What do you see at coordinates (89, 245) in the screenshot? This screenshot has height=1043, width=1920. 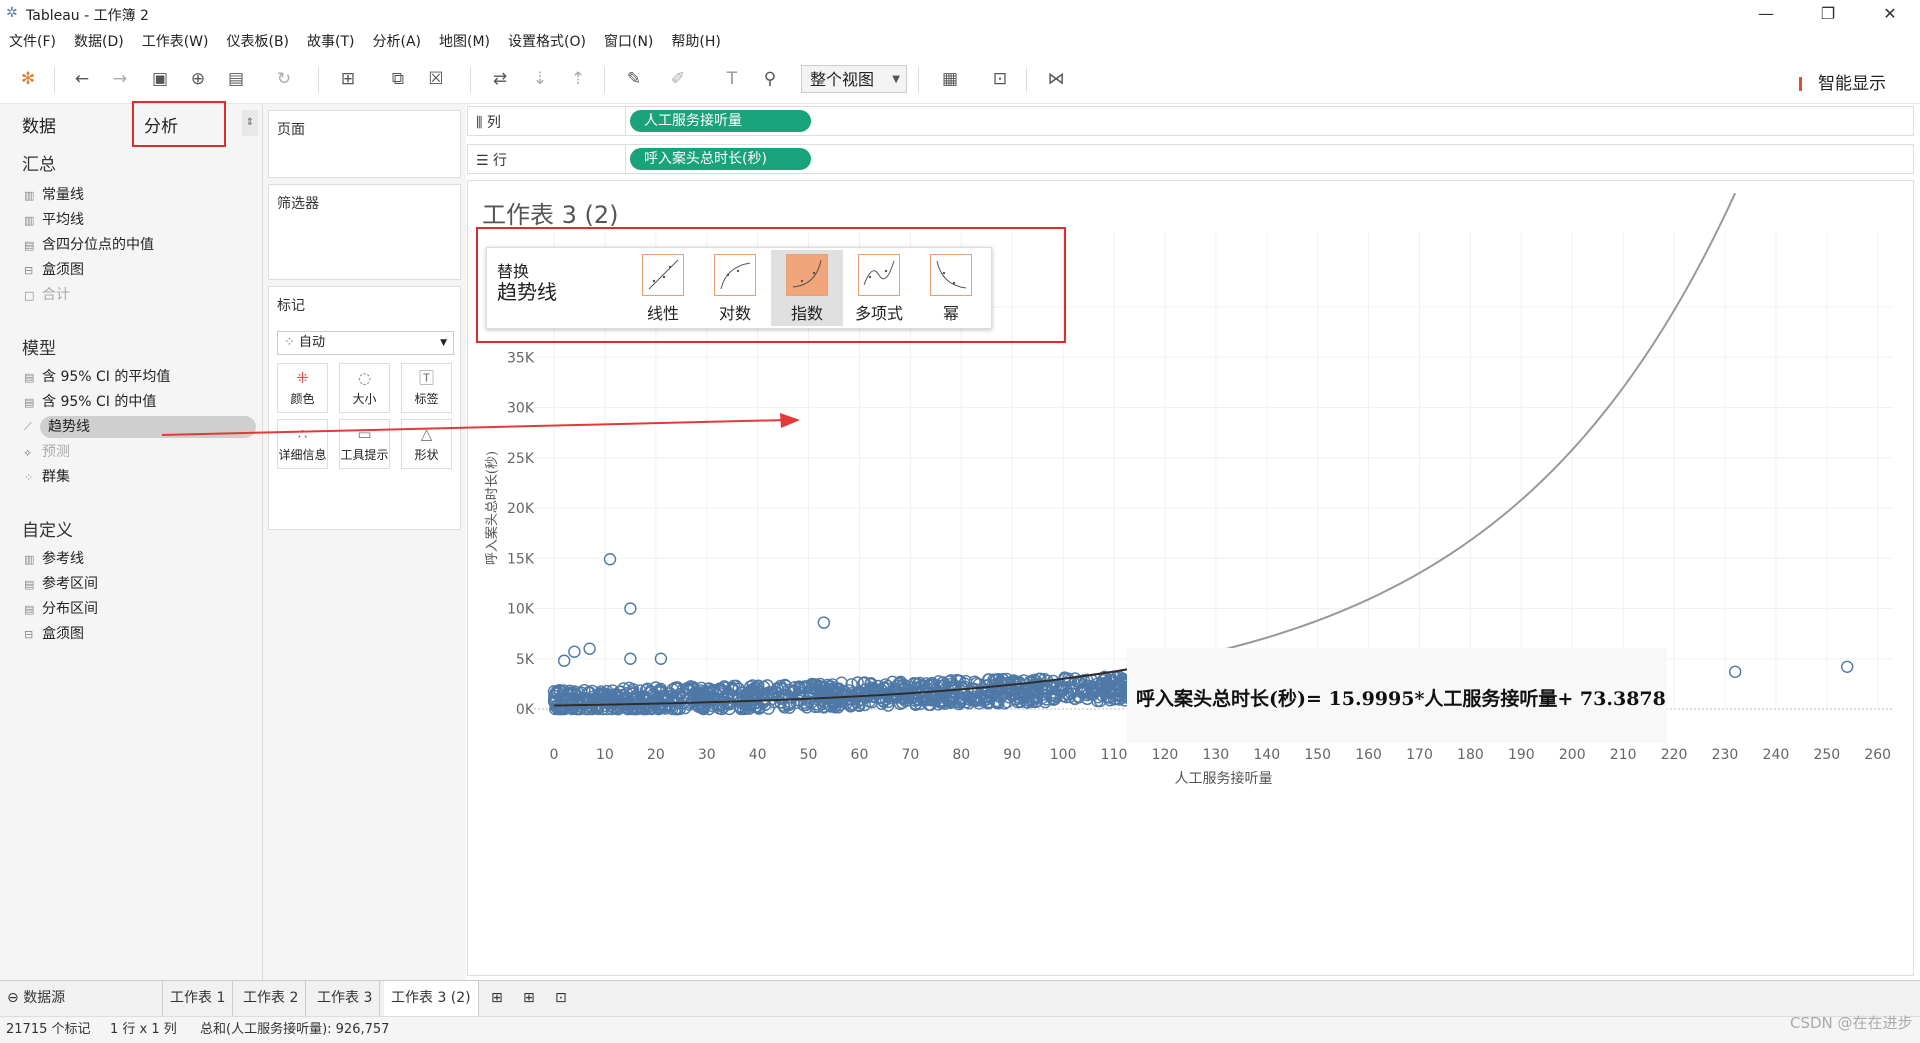 I see `item-median-quartiles: ▤ 含四分位点的中值` at bounding box center [89, 245].